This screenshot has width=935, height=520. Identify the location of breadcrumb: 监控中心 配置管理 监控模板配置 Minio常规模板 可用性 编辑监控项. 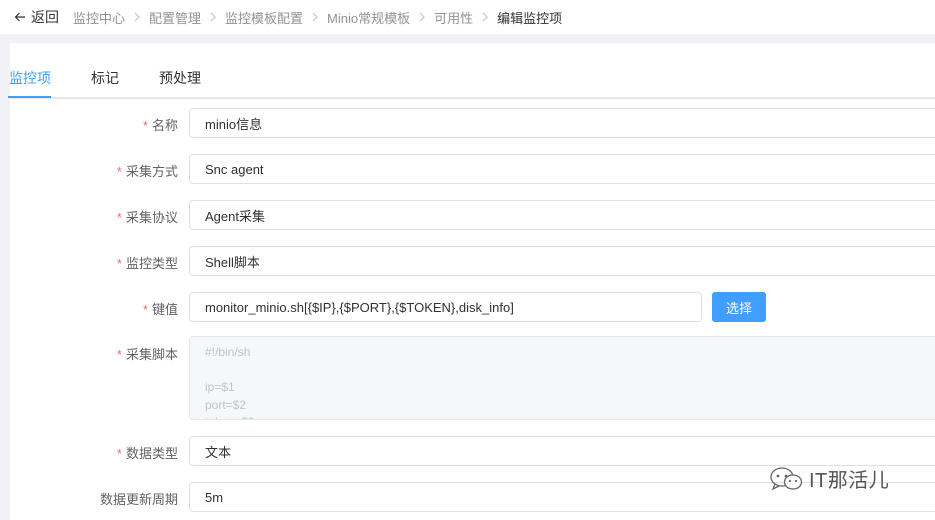
(317, 17).